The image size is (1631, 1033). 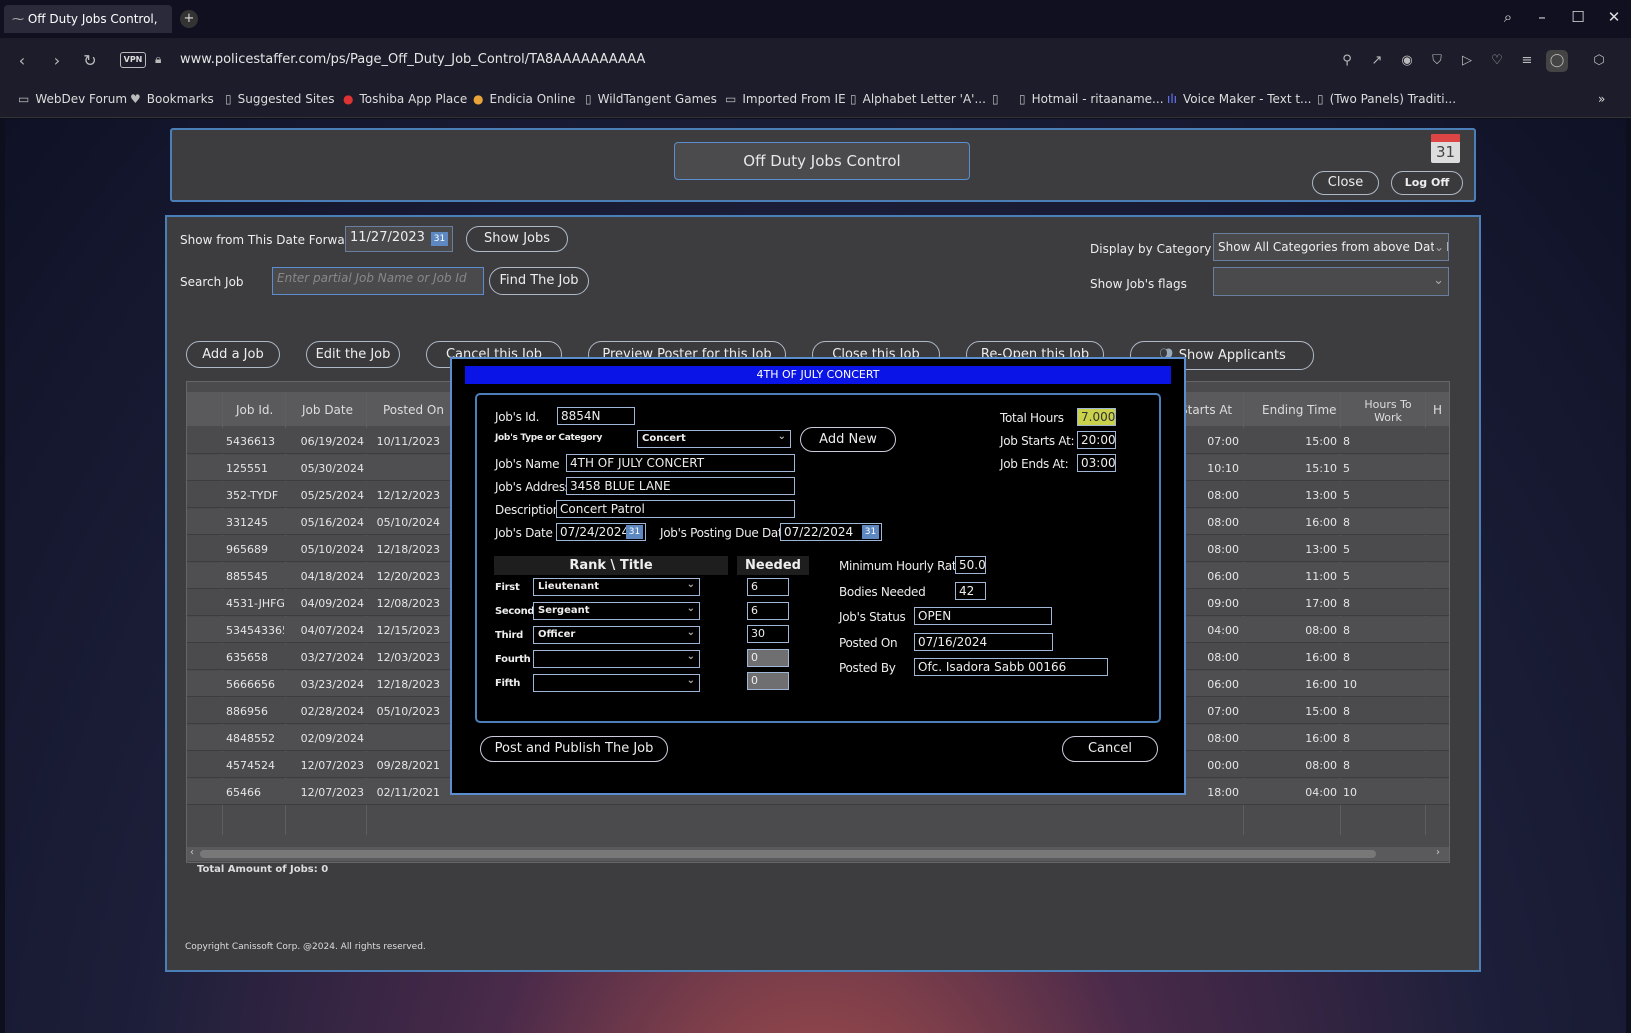 I want to click on job-address-field: 3458 BLUE LANE, so click(x=680, y=486).